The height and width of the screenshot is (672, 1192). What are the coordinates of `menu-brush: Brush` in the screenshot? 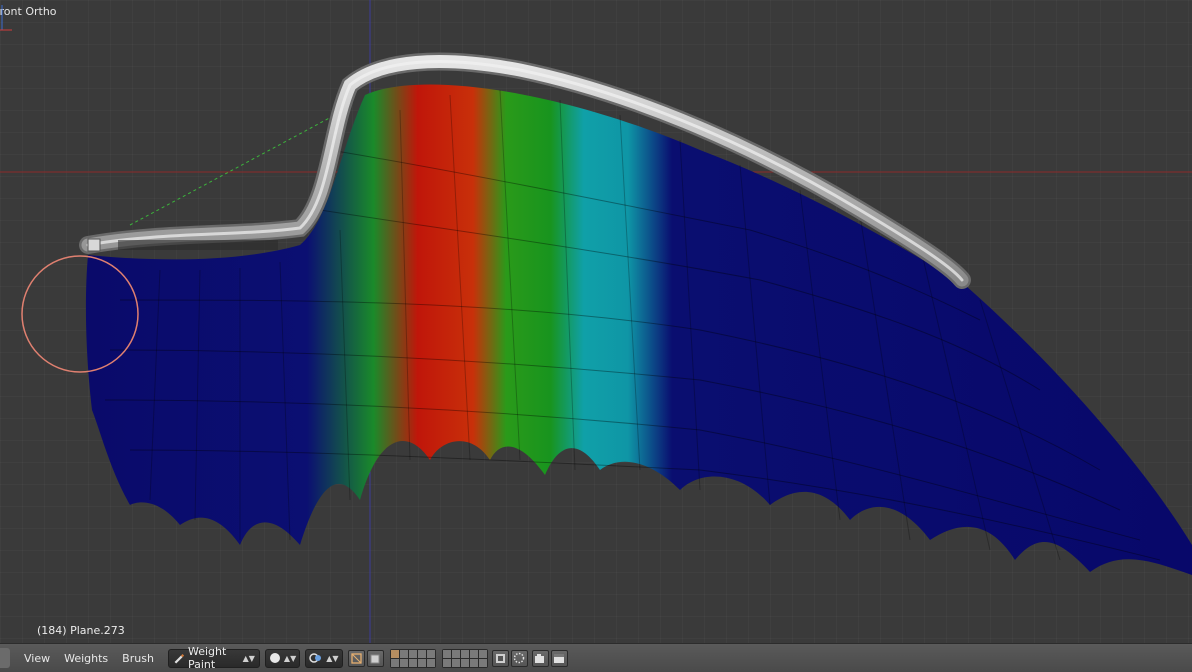 It's located at (138, 658).